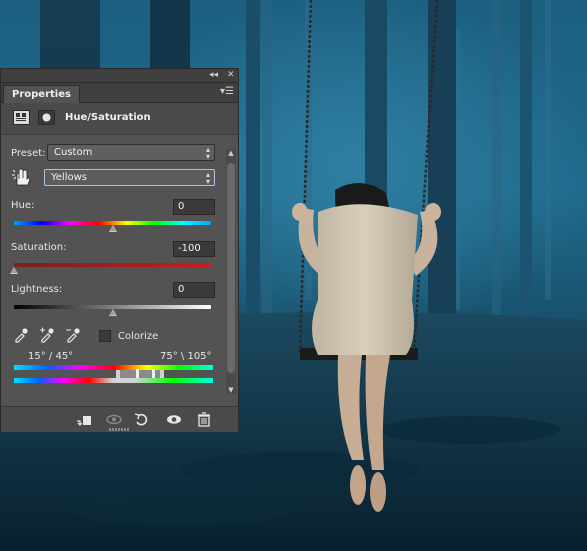 Image resolution: width=587 pixels, height=551 pixels. Describe the element at coordinates (194, 290) in the screenshot. I see `lightness-field: 0` at that location.